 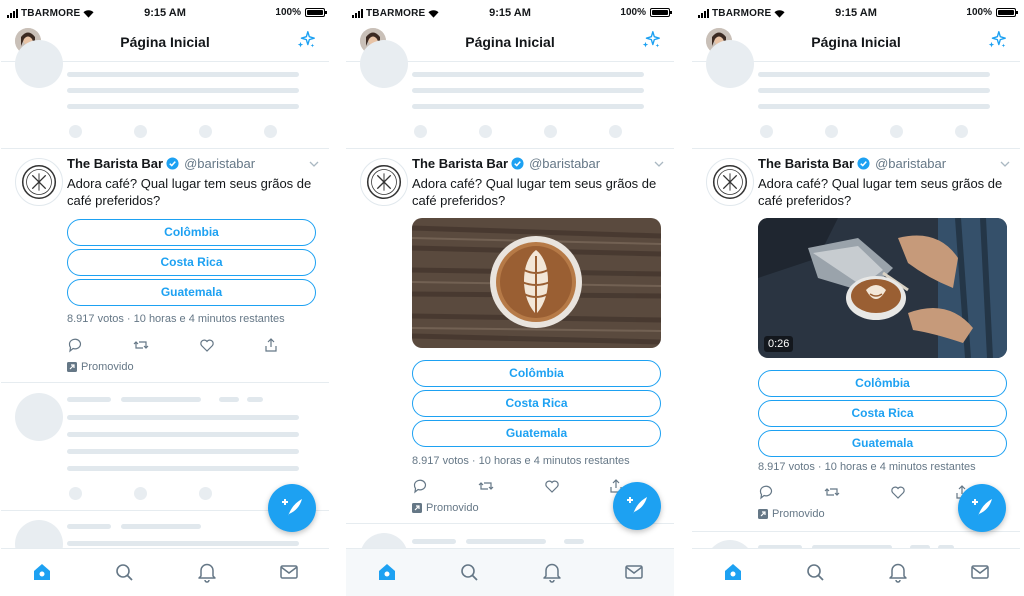 I want to click on share-icon, so click(x=271, y=345).